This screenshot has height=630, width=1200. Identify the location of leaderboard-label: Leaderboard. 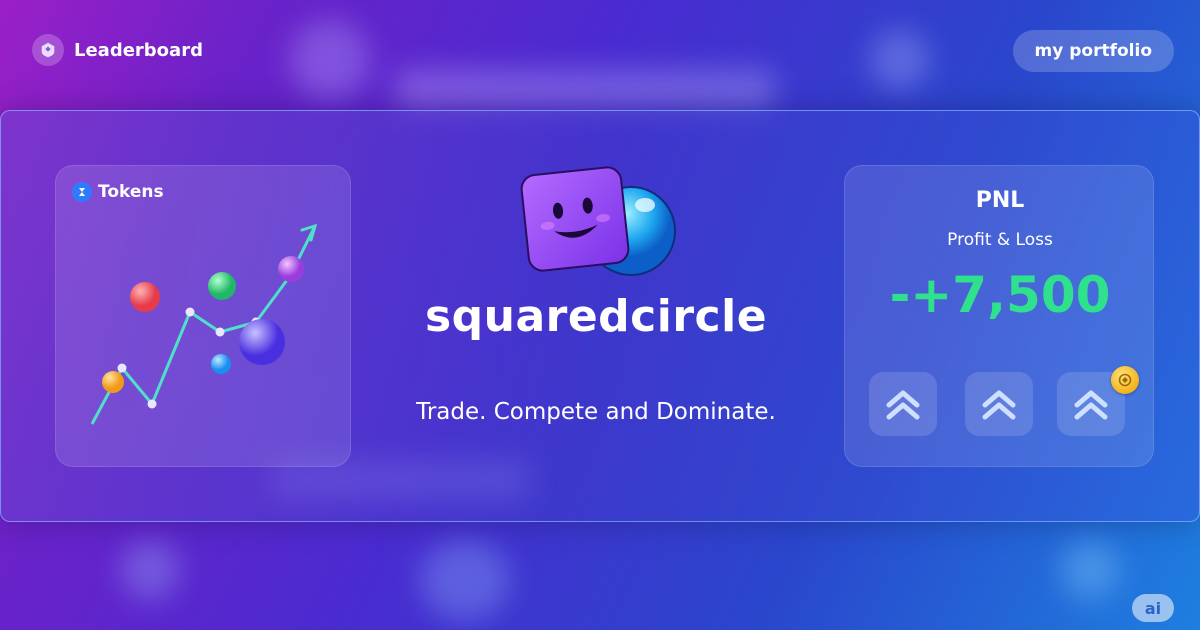
(138, 50).